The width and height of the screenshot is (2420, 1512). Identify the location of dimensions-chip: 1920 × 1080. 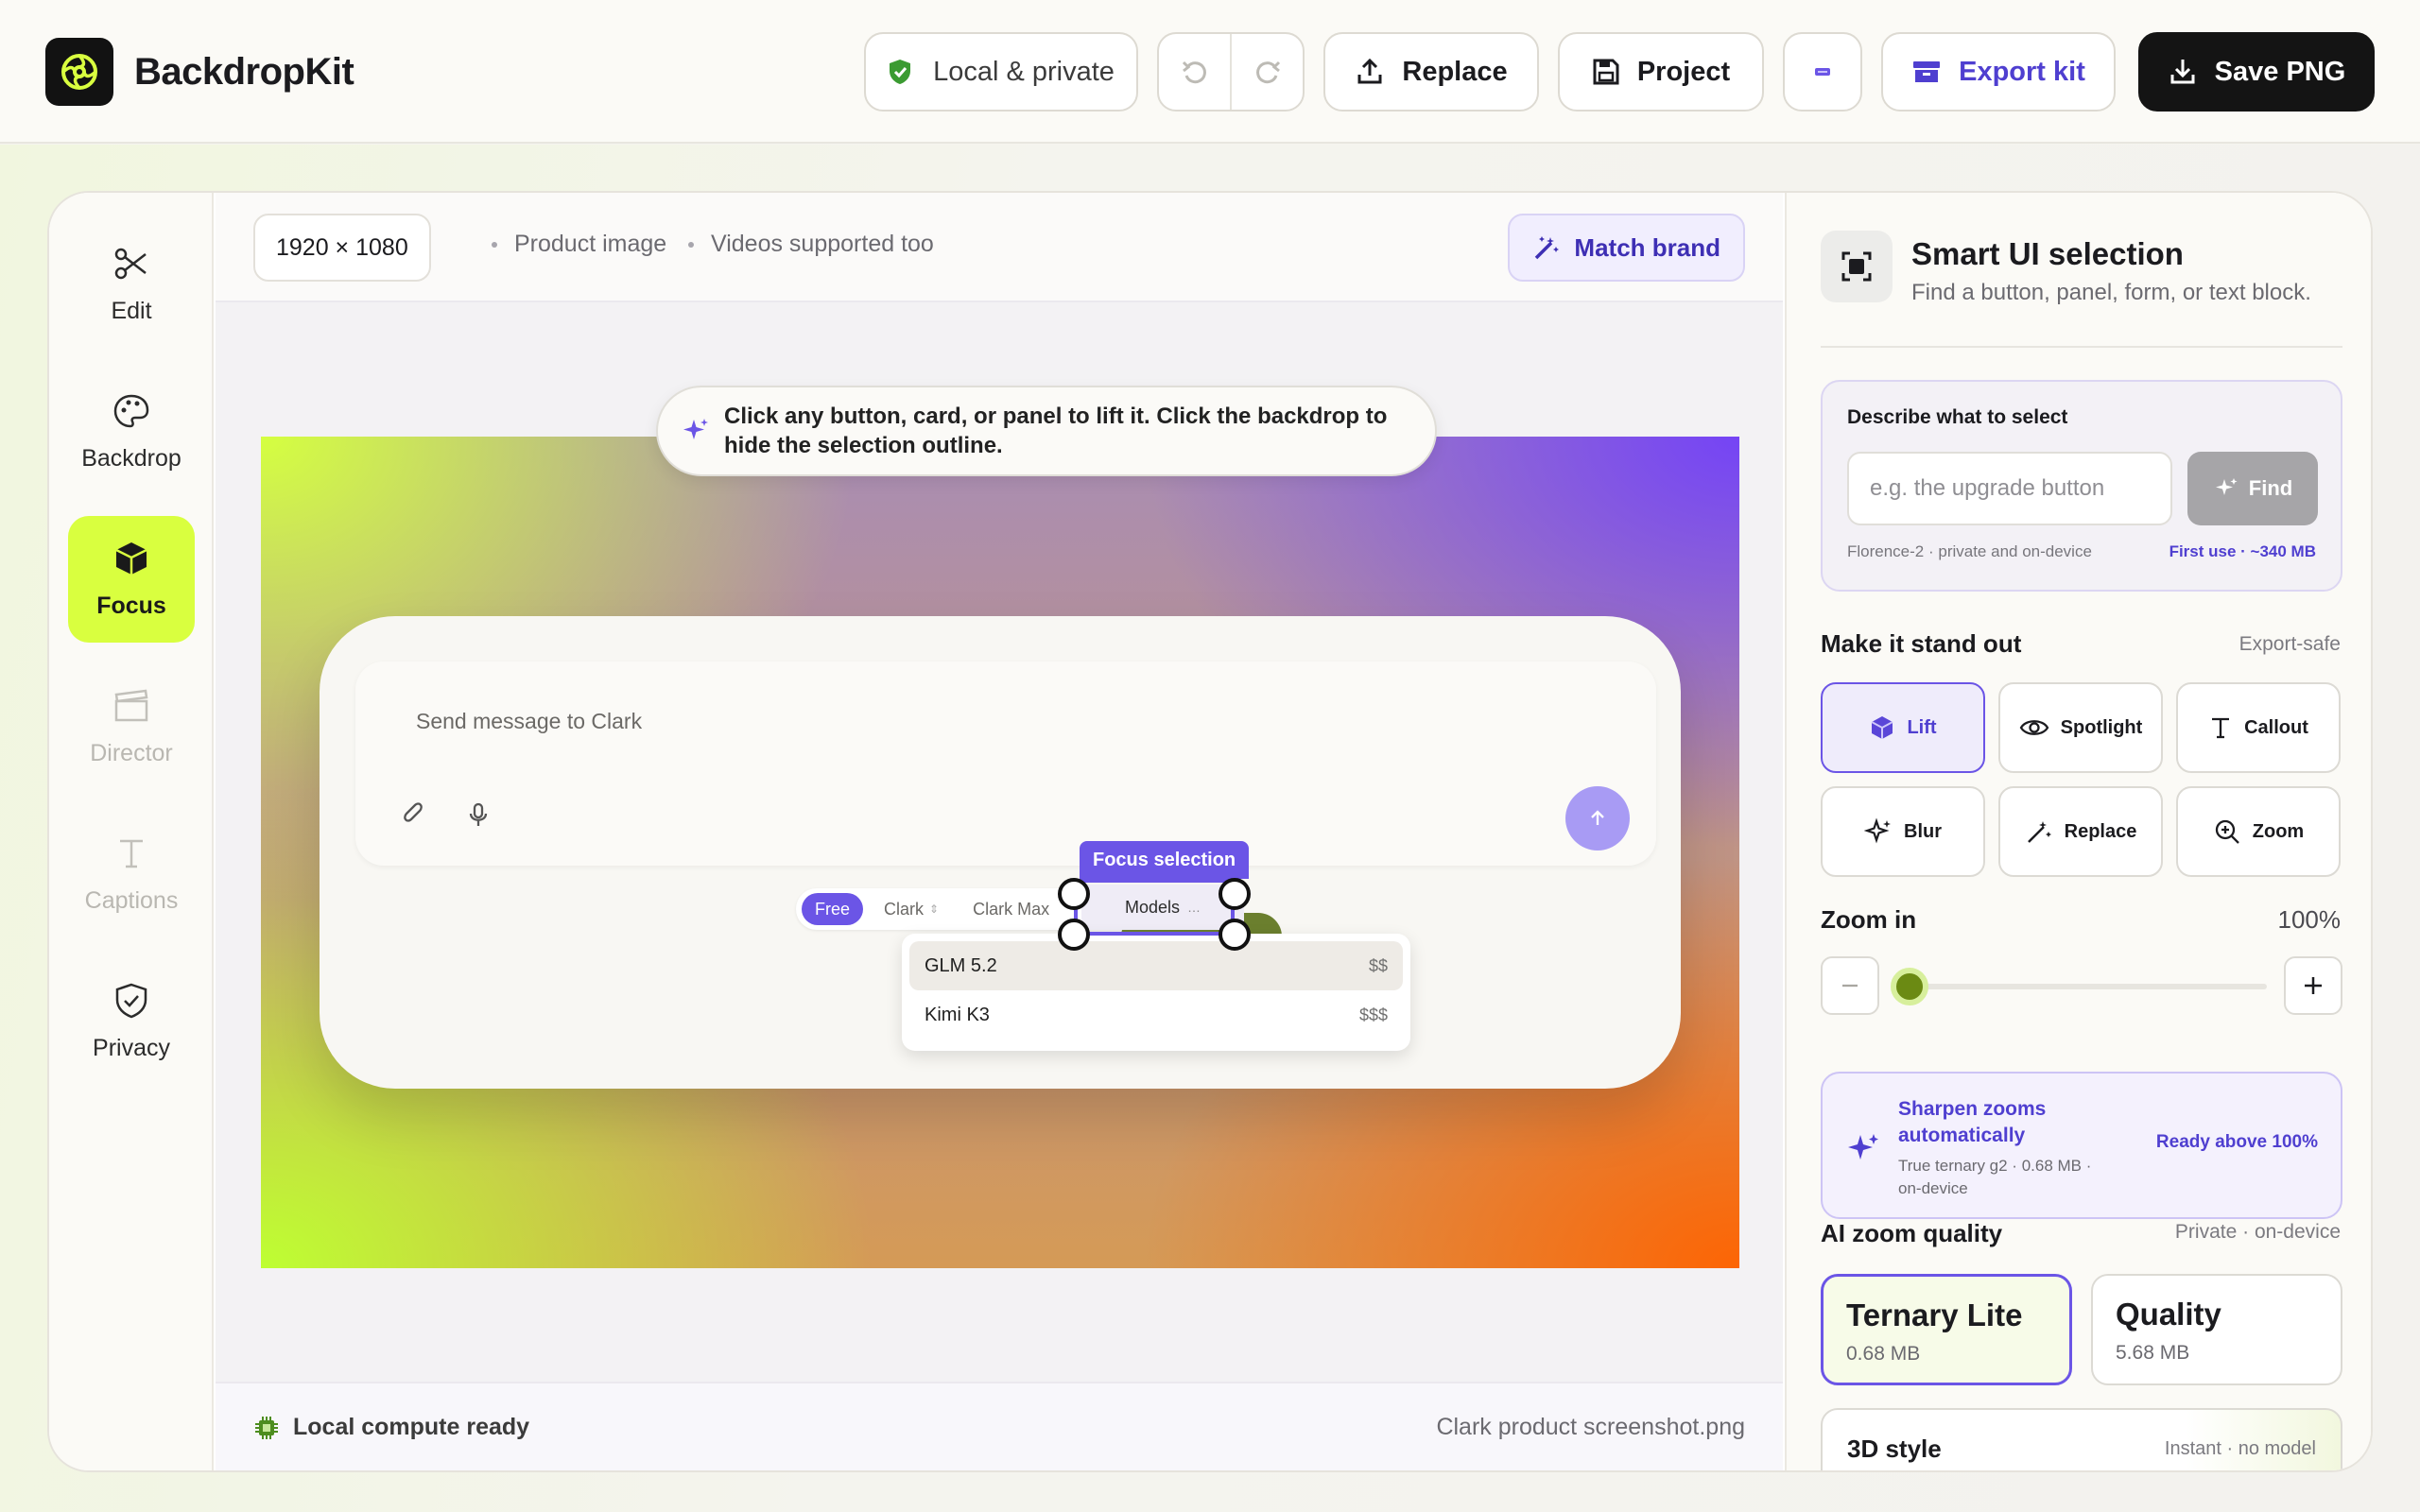
(342, 248).